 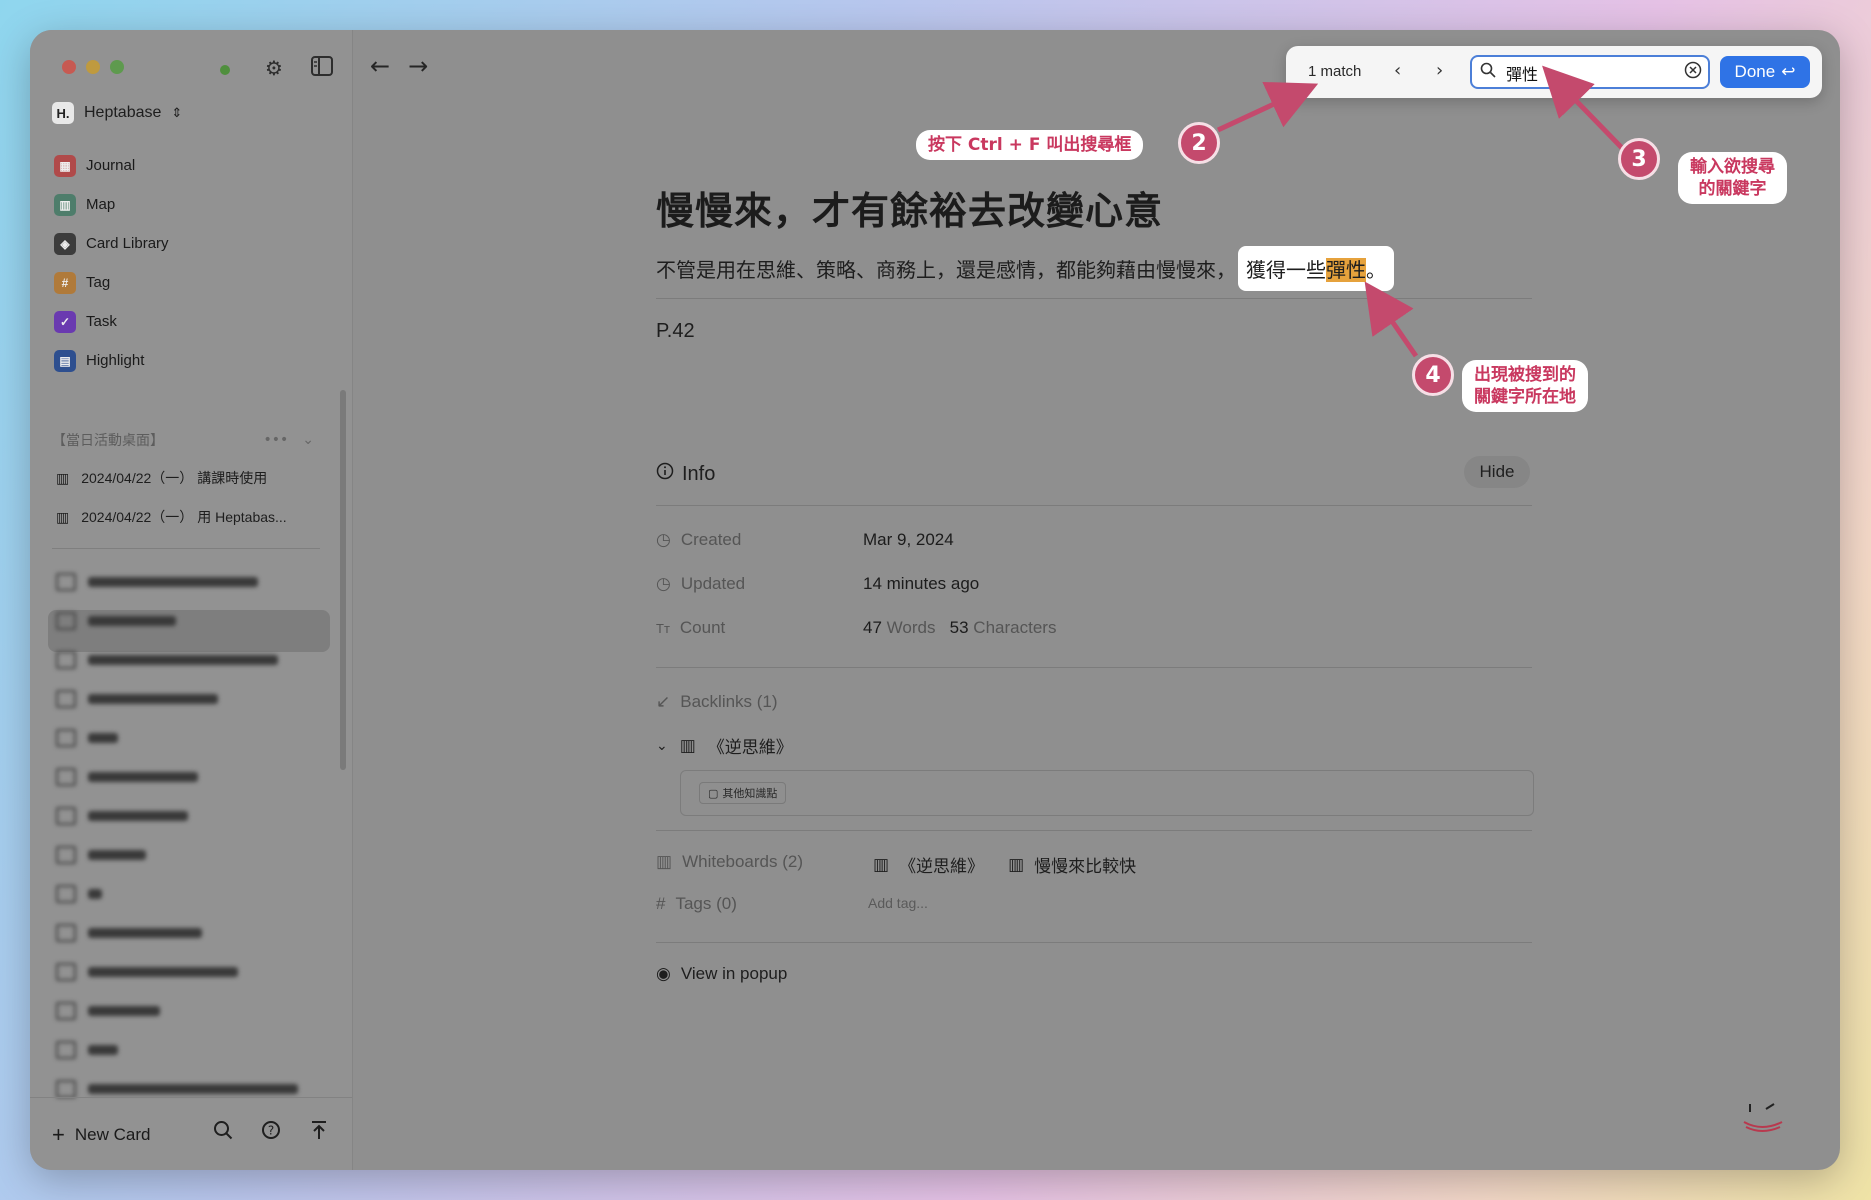 What do you see at coordinates (197, 440) in the screenshot?
I see `whiteboard-section-header: 【當日活動桌面】 ••• ⌄` at bounding box center [197, 440].